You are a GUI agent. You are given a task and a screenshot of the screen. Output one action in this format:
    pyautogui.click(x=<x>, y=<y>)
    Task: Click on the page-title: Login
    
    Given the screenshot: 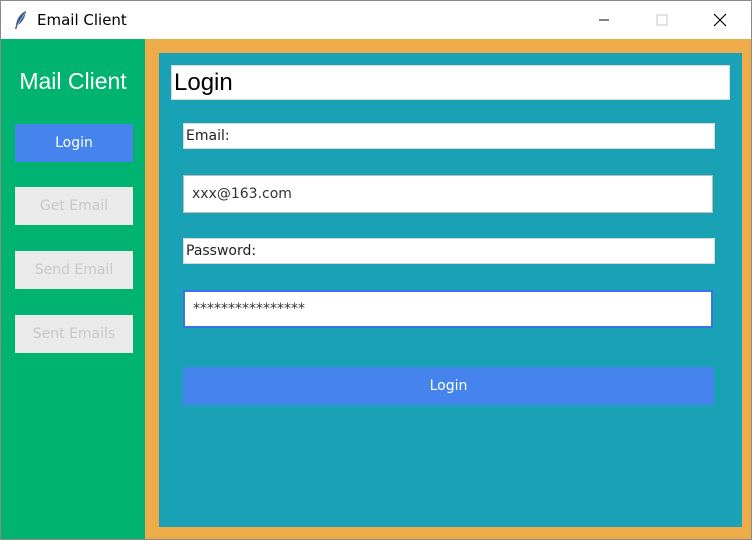 What is the action you would take?
    pyautogui.click(x=450, y=82)
    